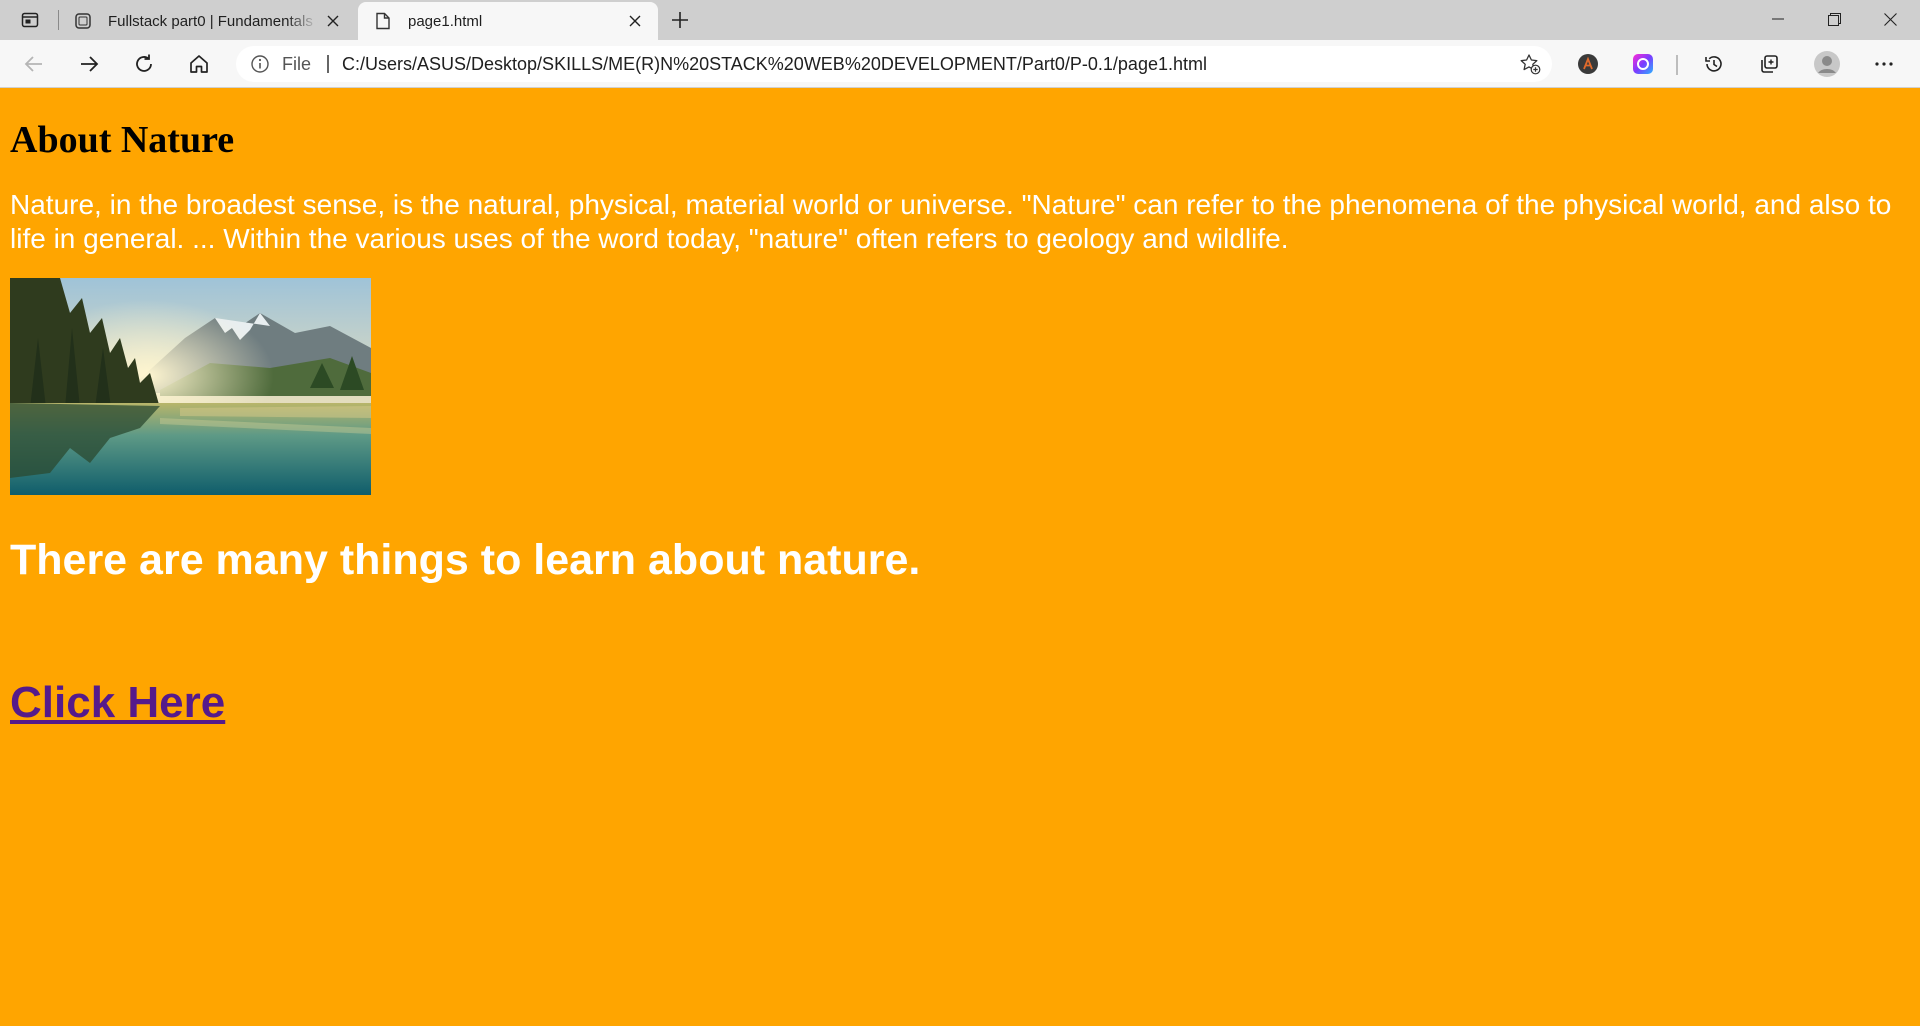  I want to click on extension-a-icon, so click(1588, 64).